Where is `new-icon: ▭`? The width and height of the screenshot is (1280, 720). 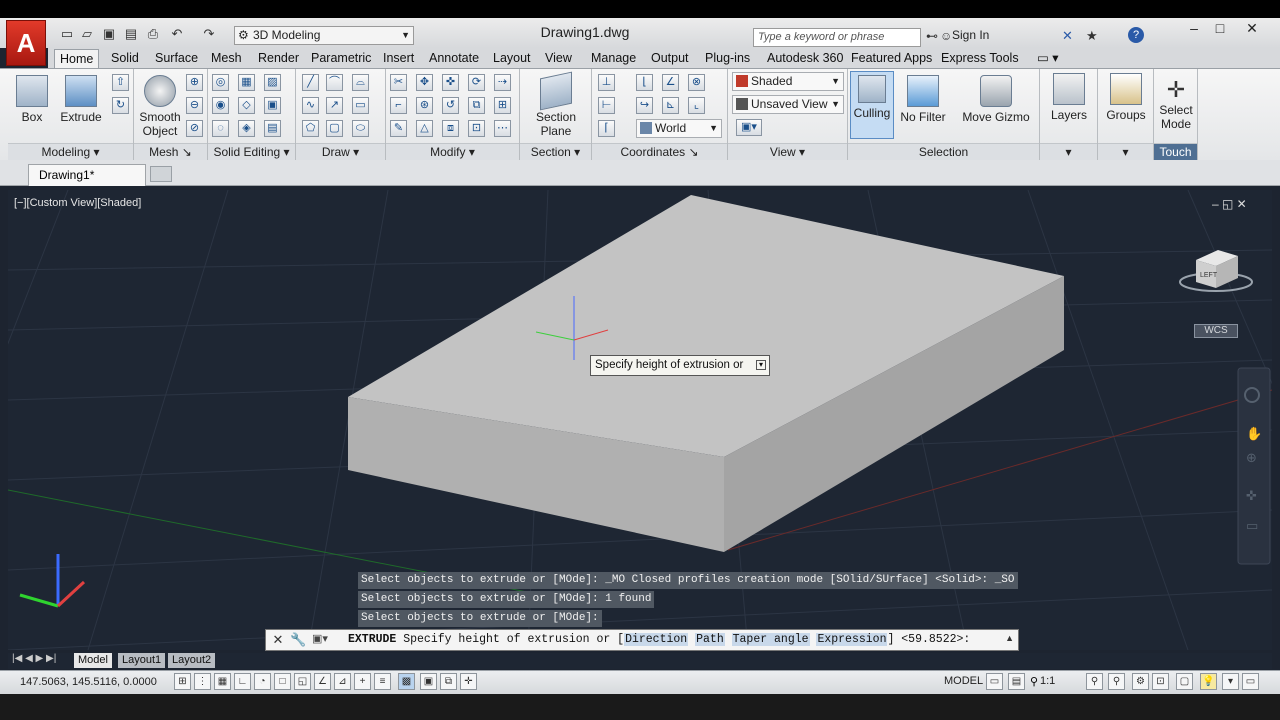
new-icon: ▭ is located at coordinates (67, 34).